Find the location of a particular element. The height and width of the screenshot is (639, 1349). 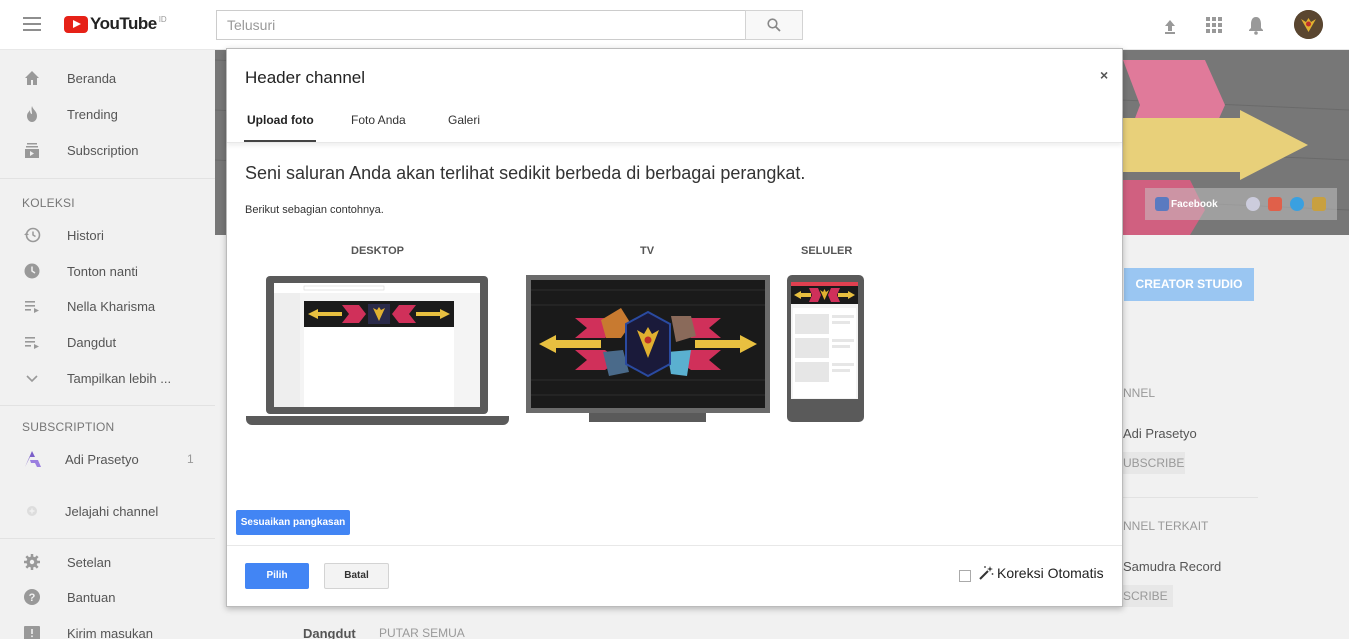

bell-icon is located at coordinates (1256, 25).